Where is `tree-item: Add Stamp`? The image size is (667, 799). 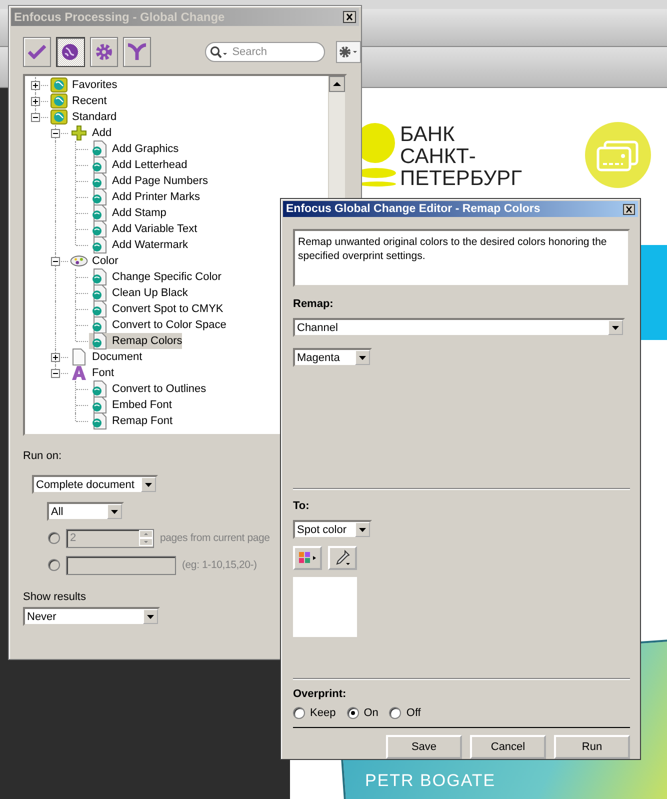
tree-item: Add Stamp is located at coordinates (97, 213).